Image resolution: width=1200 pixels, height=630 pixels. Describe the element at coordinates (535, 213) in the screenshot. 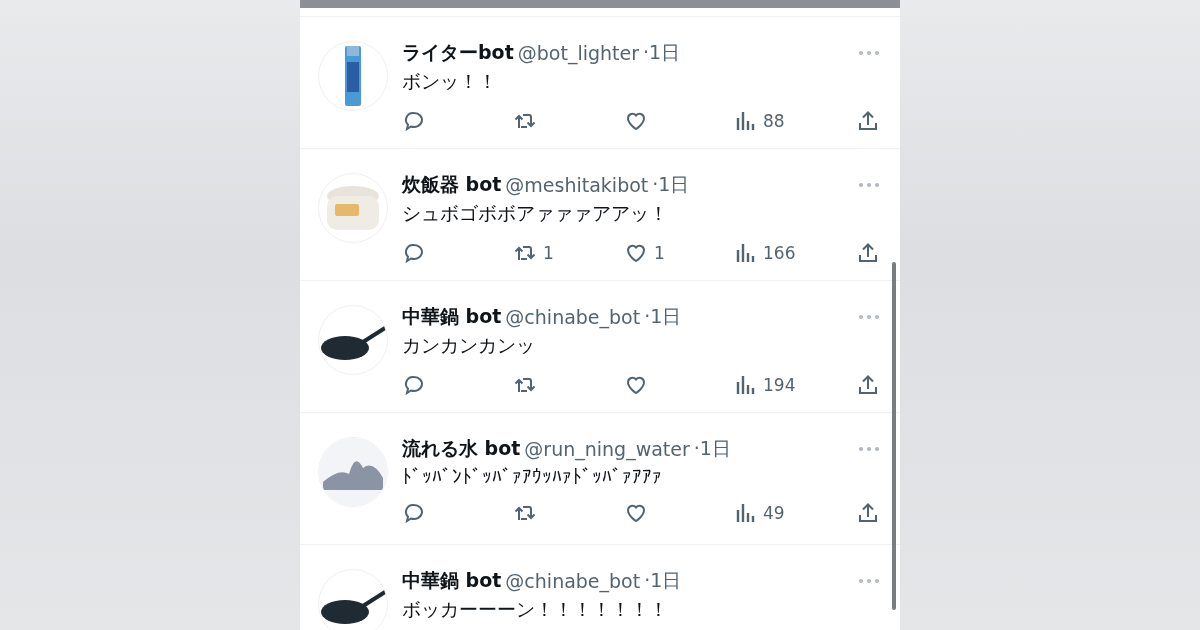

I see `post-text: シュボゴボボアァァァアアッ！` at that location.